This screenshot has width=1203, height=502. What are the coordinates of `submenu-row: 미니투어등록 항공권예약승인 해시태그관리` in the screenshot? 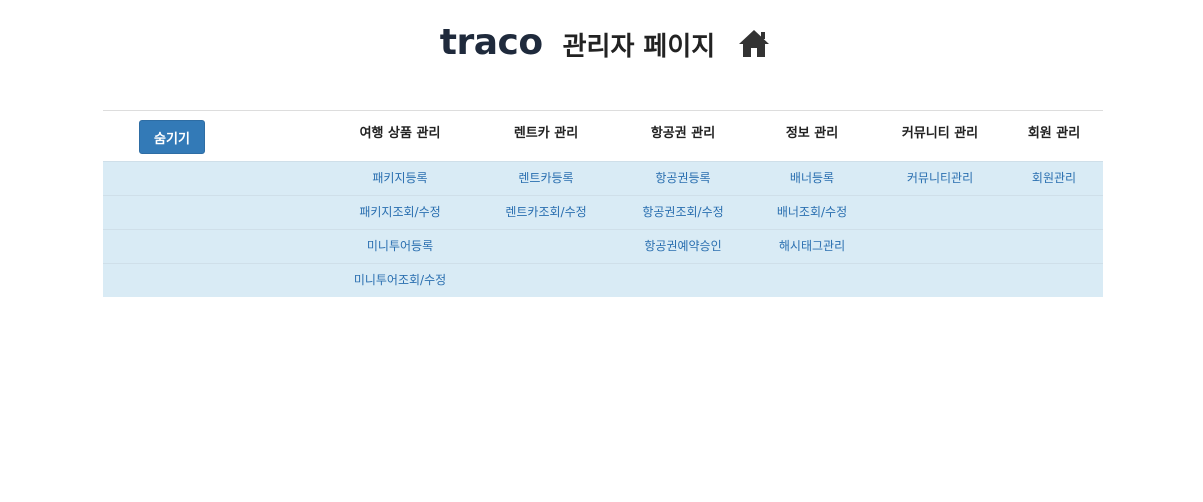 It's located at (603, 247).